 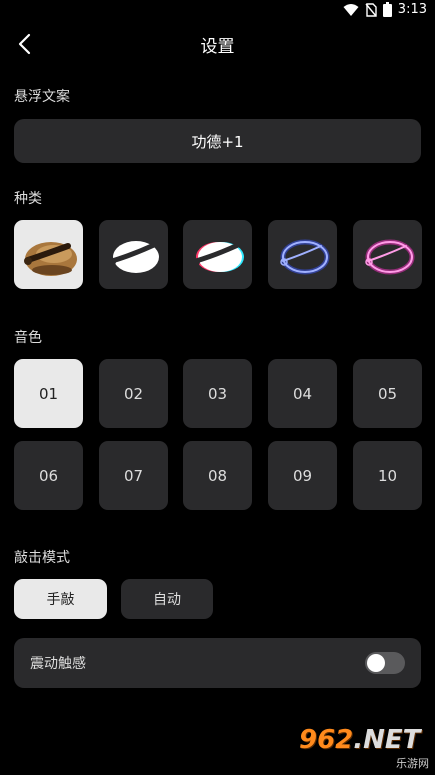 I want to click on white-fish-icon, so click(x=134, y=256).